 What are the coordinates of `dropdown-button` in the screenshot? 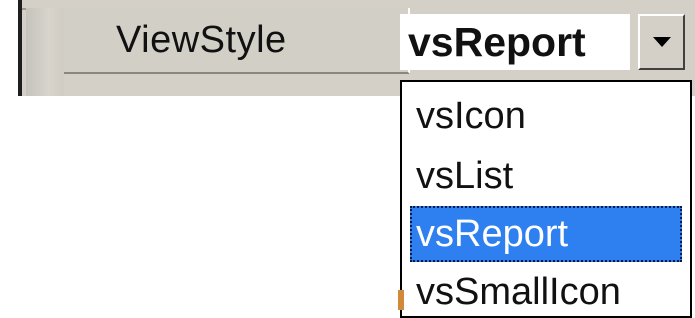 It's located at (661, 42).